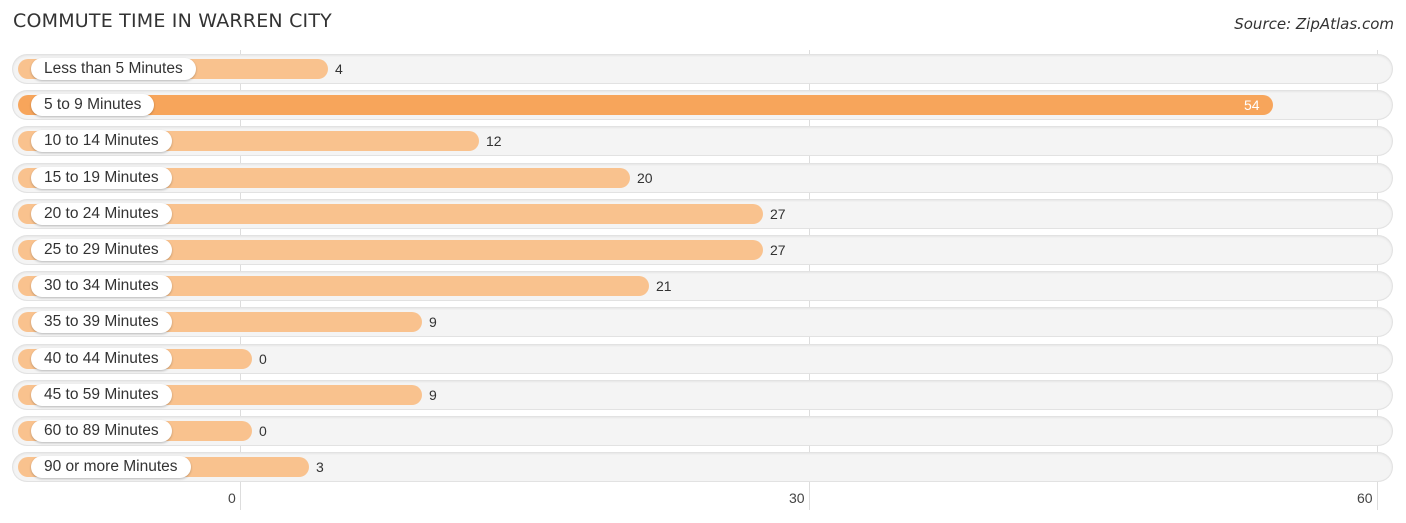 Image resolution: width=1406 pixels, height=523 pixels. What do you see at coordinates (101, 395) in the screenshot?
I see `category-label: 45 to 59 Minutes` at bounding box center [101, 395].